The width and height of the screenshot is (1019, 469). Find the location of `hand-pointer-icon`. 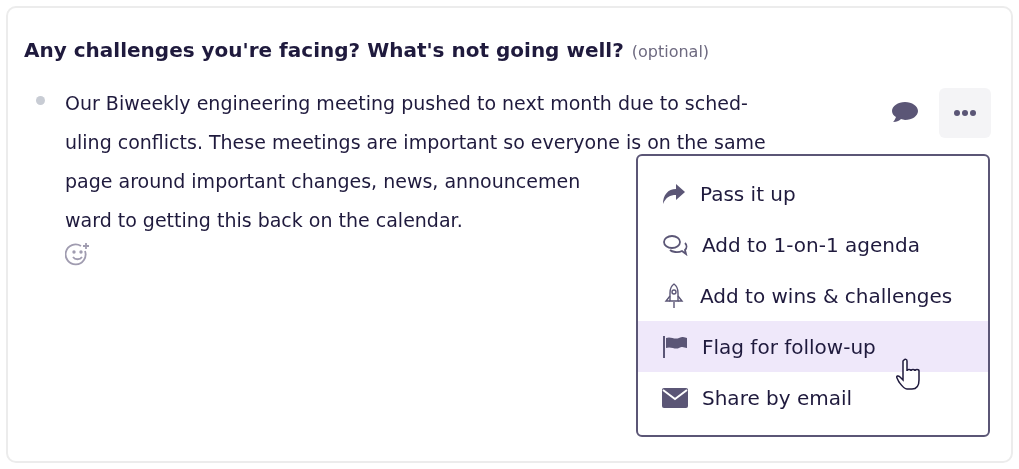

hand-pointer-icon is located at coordinates (909, 375).